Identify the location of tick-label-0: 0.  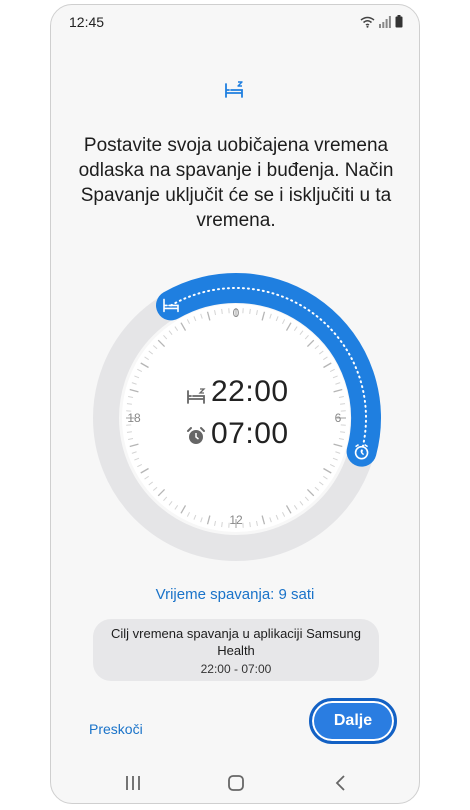
(236, 313).